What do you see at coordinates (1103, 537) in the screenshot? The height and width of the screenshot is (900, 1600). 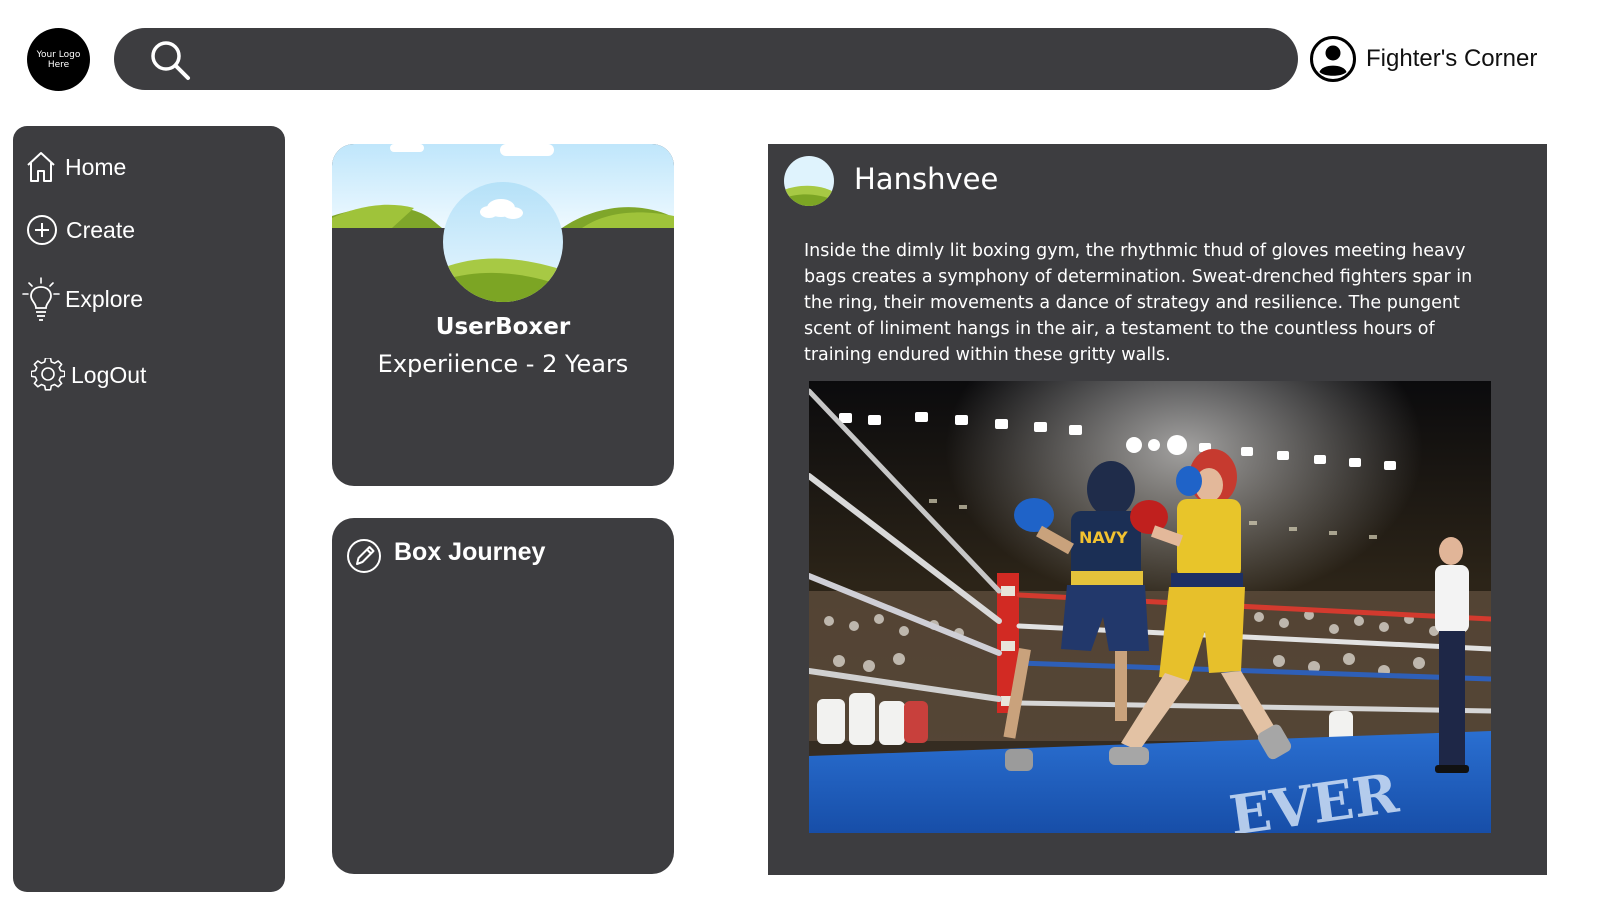 I see `jersey-text: NAVY` at bounding box center [1103, 537].